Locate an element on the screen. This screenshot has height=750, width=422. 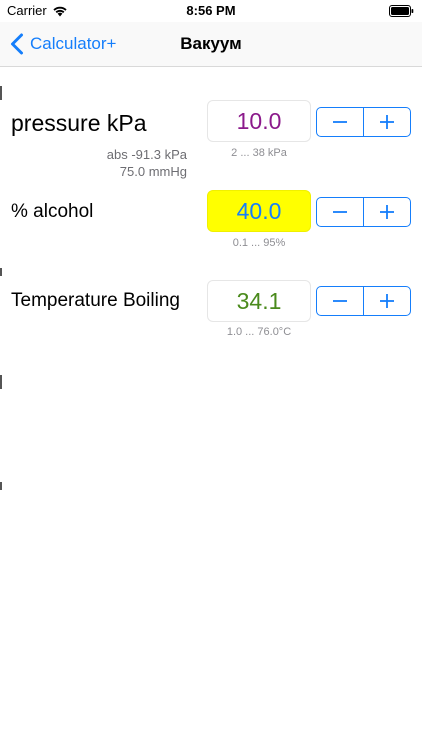
boiling-stepper is located at coordinates (363, 301).